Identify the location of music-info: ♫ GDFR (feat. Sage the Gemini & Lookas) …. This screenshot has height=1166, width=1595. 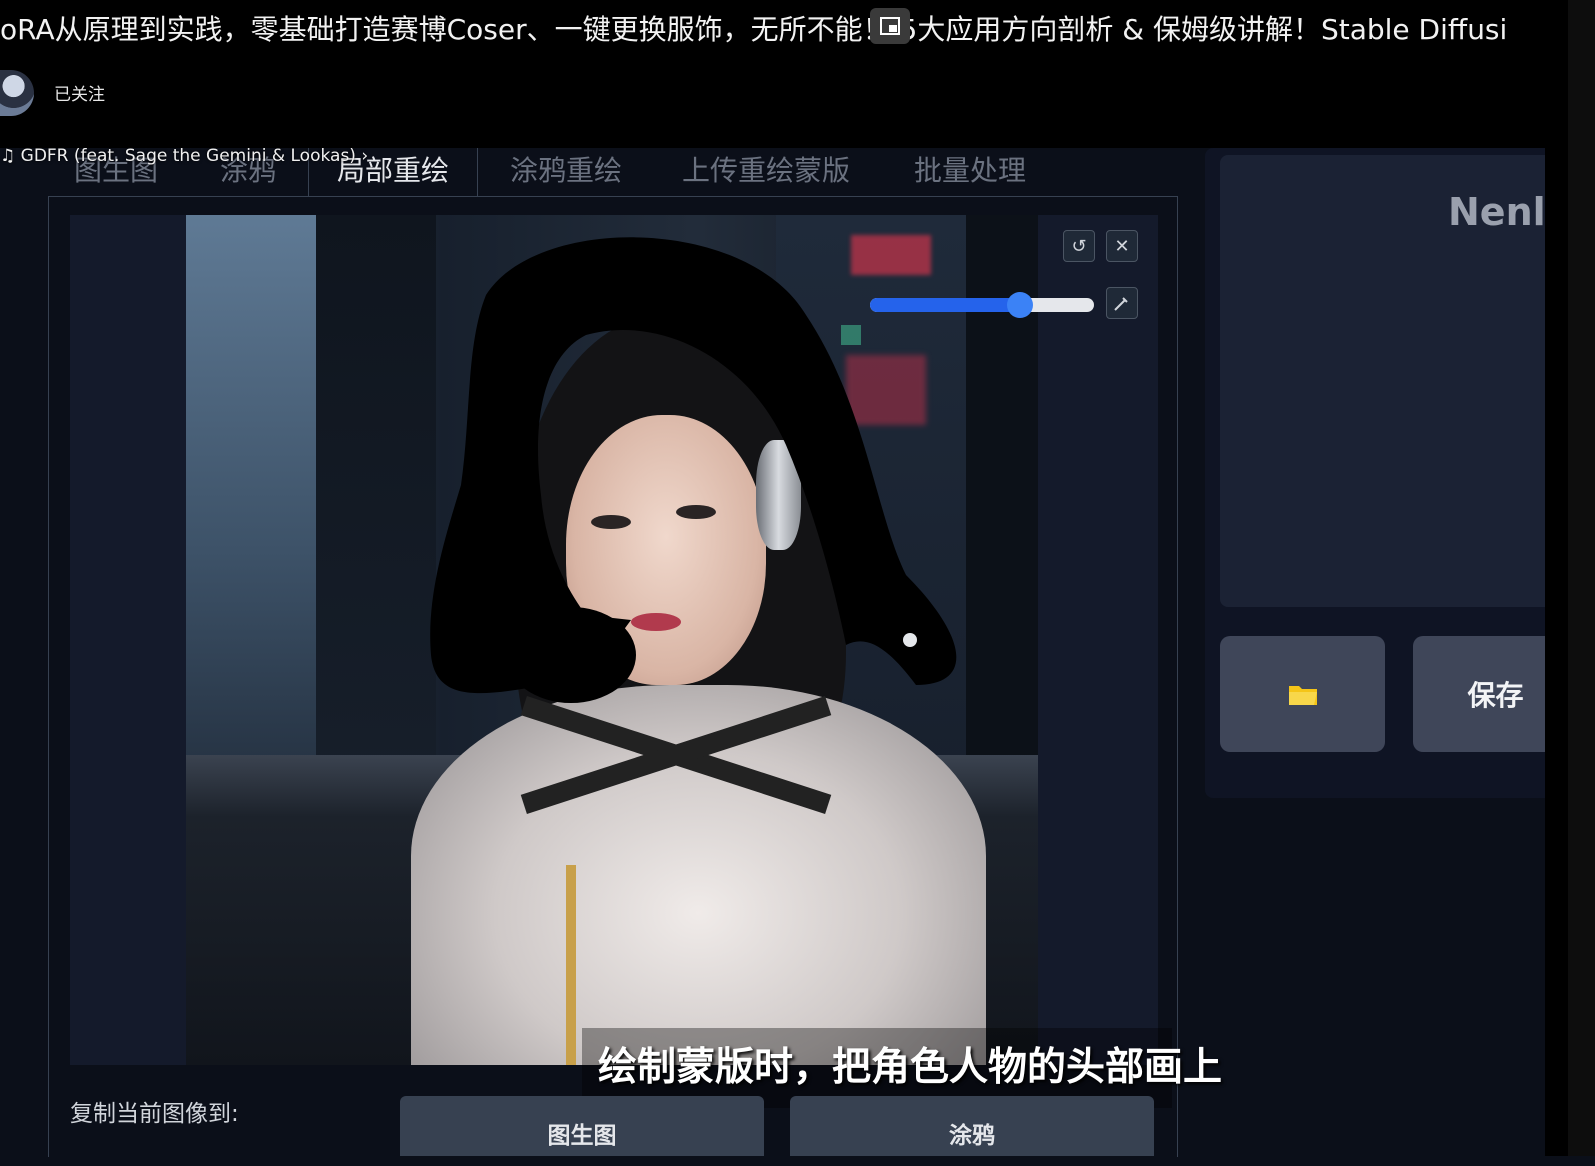
(184, 156).